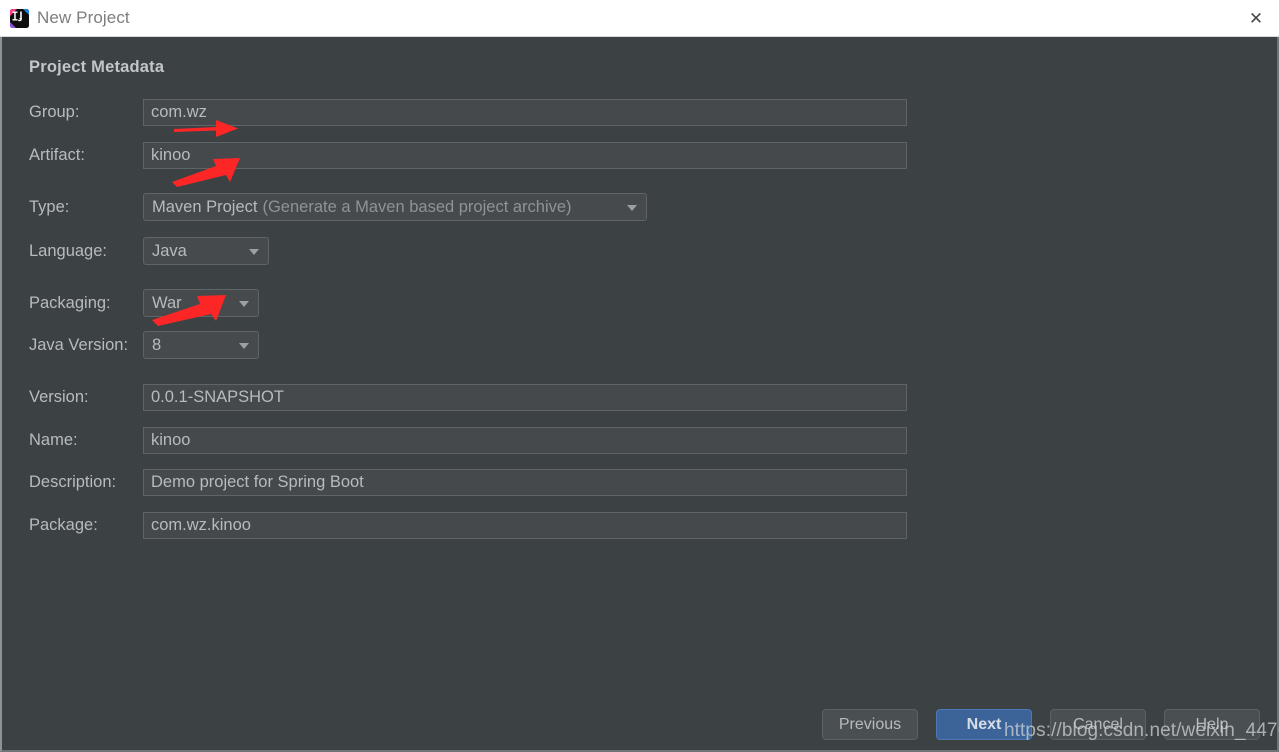 The width and height of the screenshot is (1279, 752). What do you see at coordinates (19, 18) in the screenshot?
I see `intellij-idea-logo-icon` at bounding box center [19, 18].